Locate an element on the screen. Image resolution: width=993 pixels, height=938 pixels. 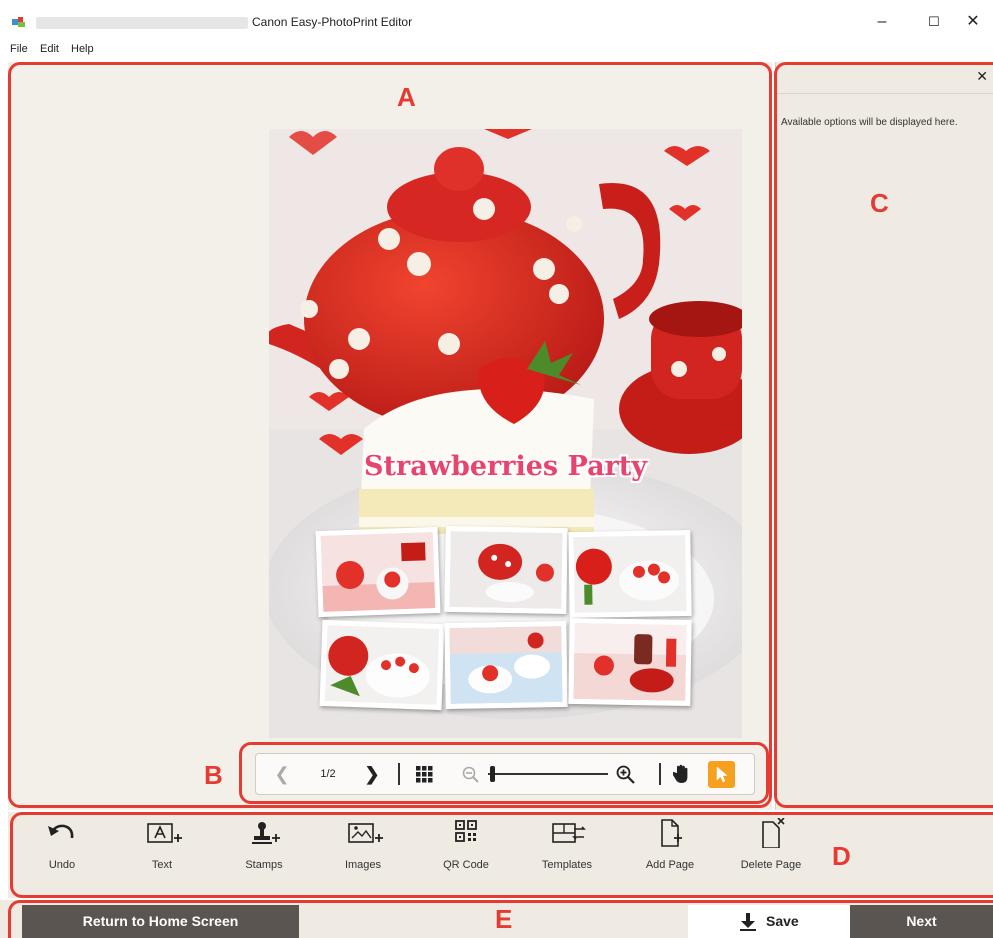
pointer-arrow-icon is located at coordinates (722, 774).